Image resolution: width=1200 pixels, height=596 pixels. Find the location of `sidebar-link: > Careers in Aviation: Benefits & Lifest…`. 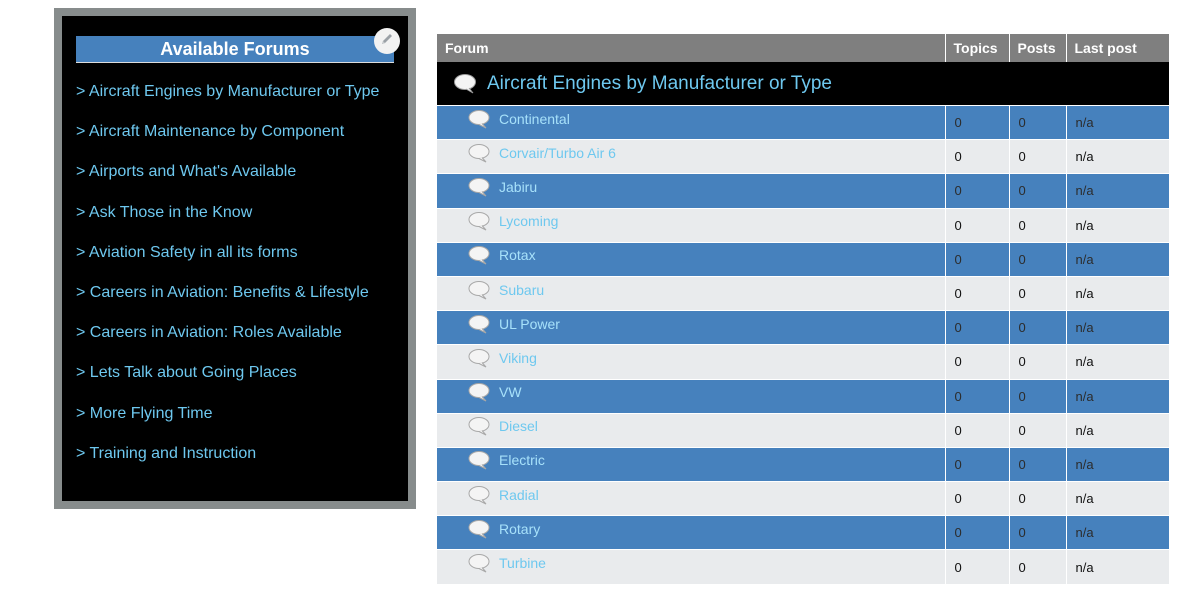

sidebar-link: > Careers in Aviation: Benefits & Lifest… is located at coordinates (227, 301).